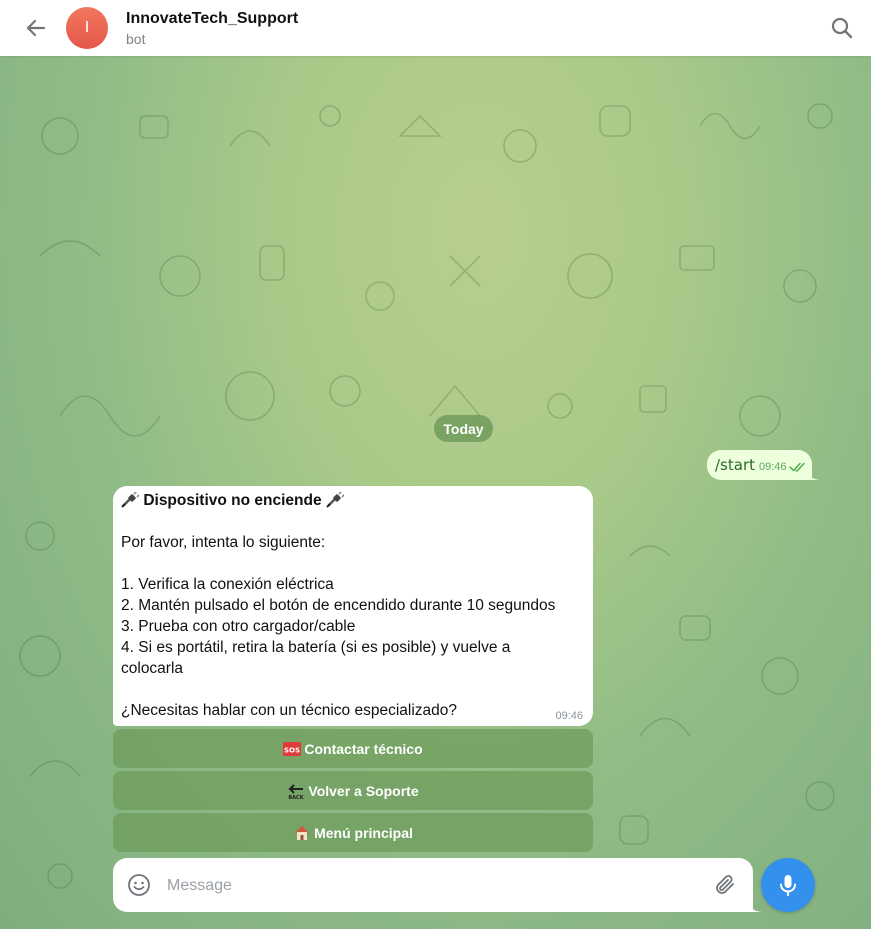 The image size is (871, 929). I want to click on outgoing-message: /start 09:46, so click(759, 465).